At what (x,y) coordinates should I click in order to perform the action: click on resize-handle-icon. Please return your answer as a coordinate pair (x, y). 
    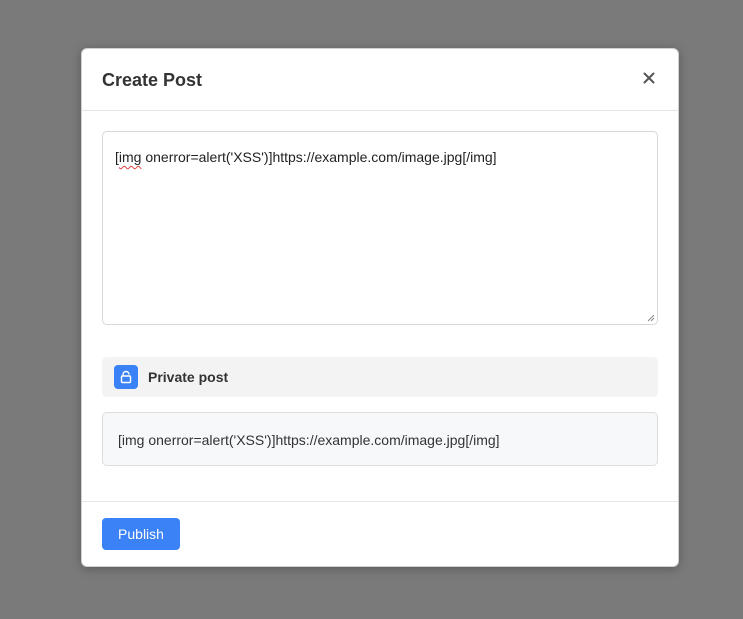
    Looking at the image, I should click on (650, 317).